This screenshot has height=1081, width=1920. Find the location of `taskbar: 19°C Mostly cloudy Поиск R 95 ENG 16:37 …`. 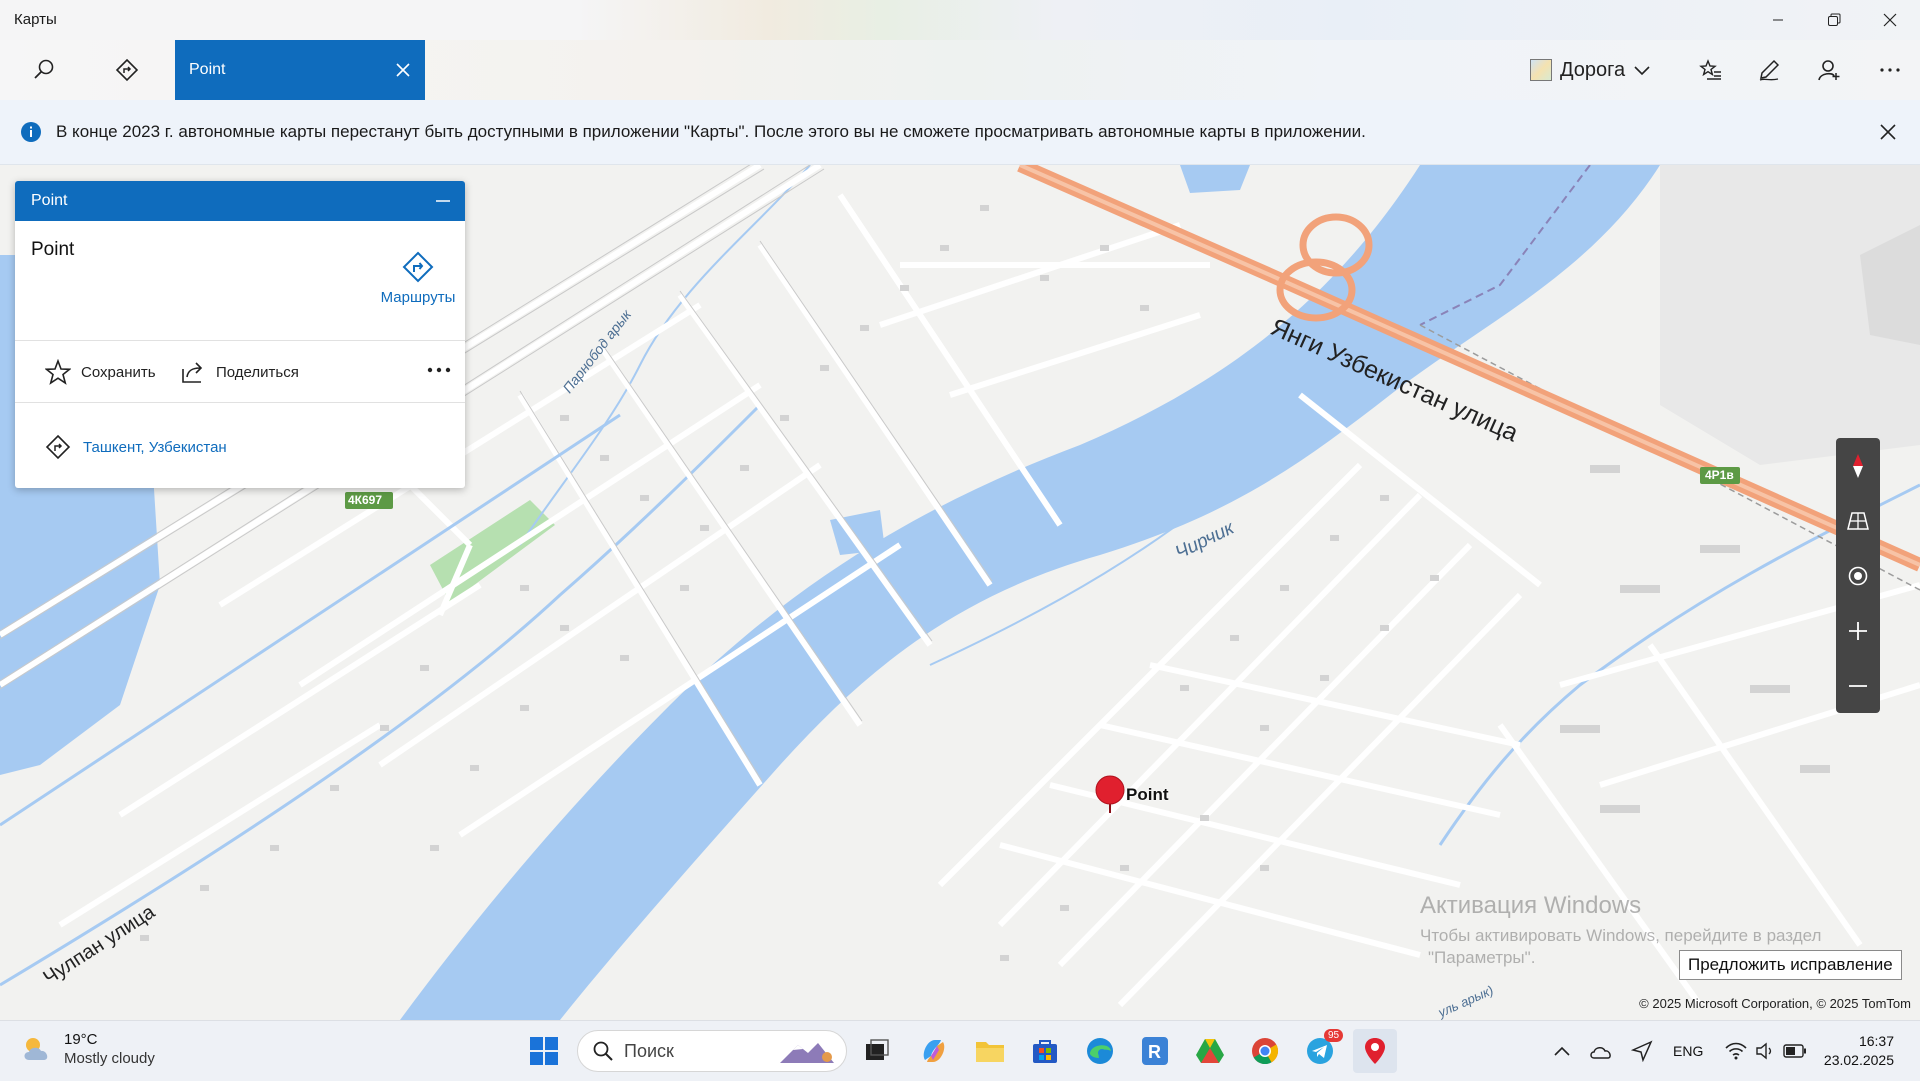

taskbar: 19°C Mostly cloudy Поиск R 95 ENG 16:37 … is located at coordinates (960, 1050).